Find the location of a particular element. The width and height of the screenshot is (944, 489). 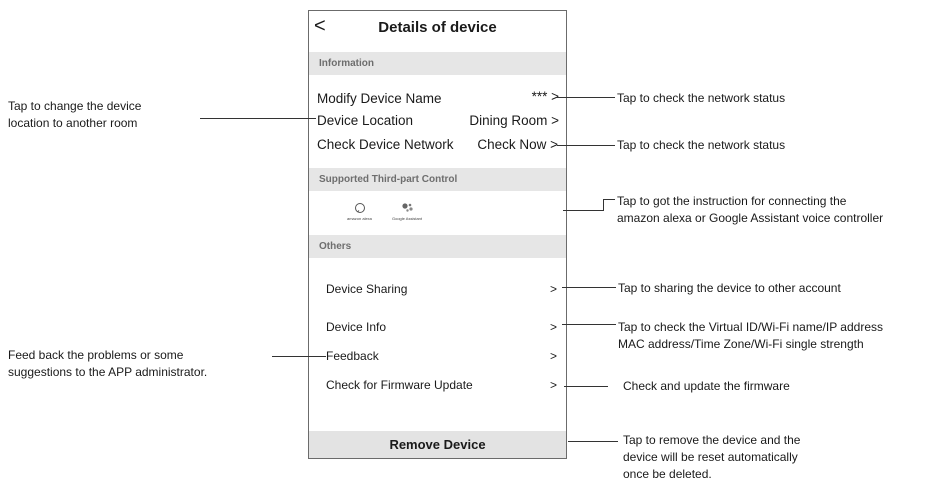

google-assistant-logo: Google Assistant is located at coordinates (408, 214).